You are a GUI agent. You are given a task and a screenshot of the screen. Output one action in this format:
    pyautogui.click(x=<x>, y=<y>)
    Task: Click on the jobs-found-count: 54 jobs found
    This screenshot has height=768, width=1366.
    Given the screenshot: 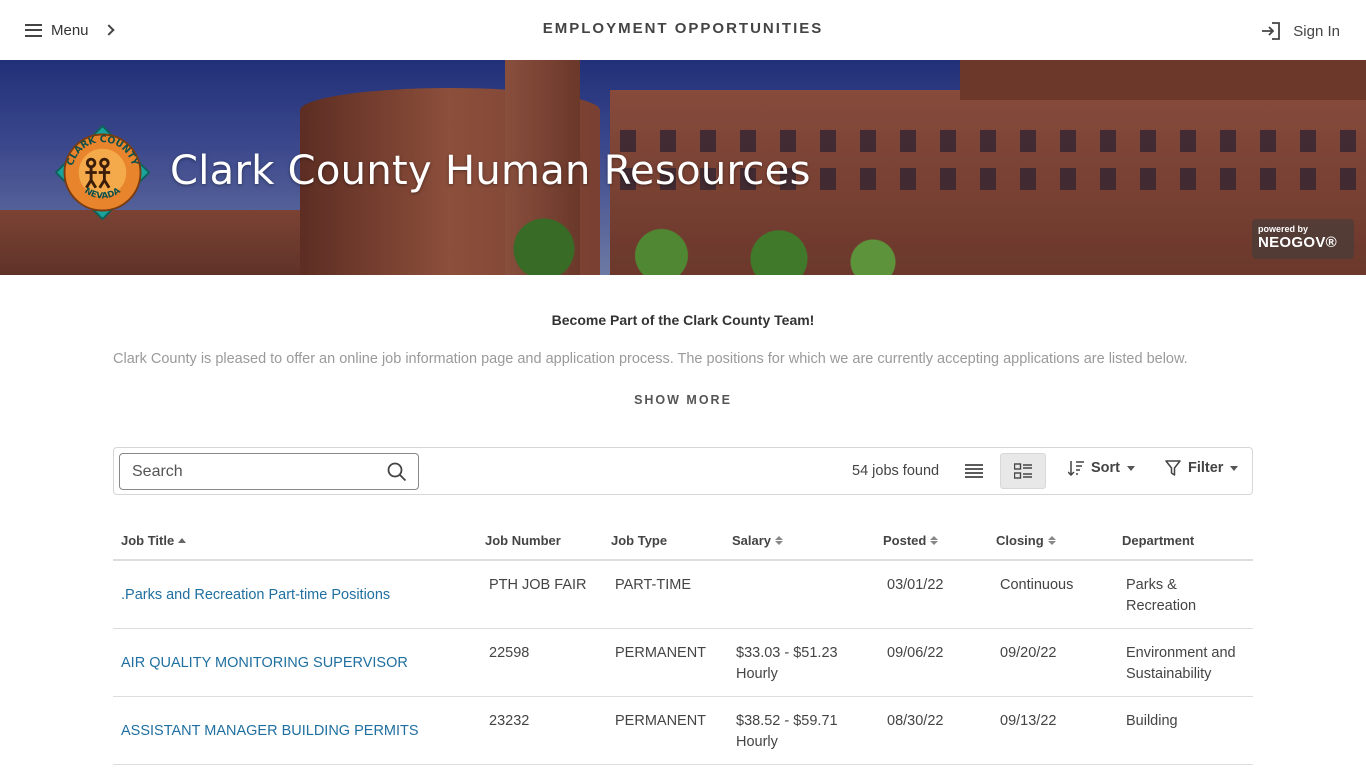 What is the action you would take?
    pyautogui.click(x=896, y=471)
    